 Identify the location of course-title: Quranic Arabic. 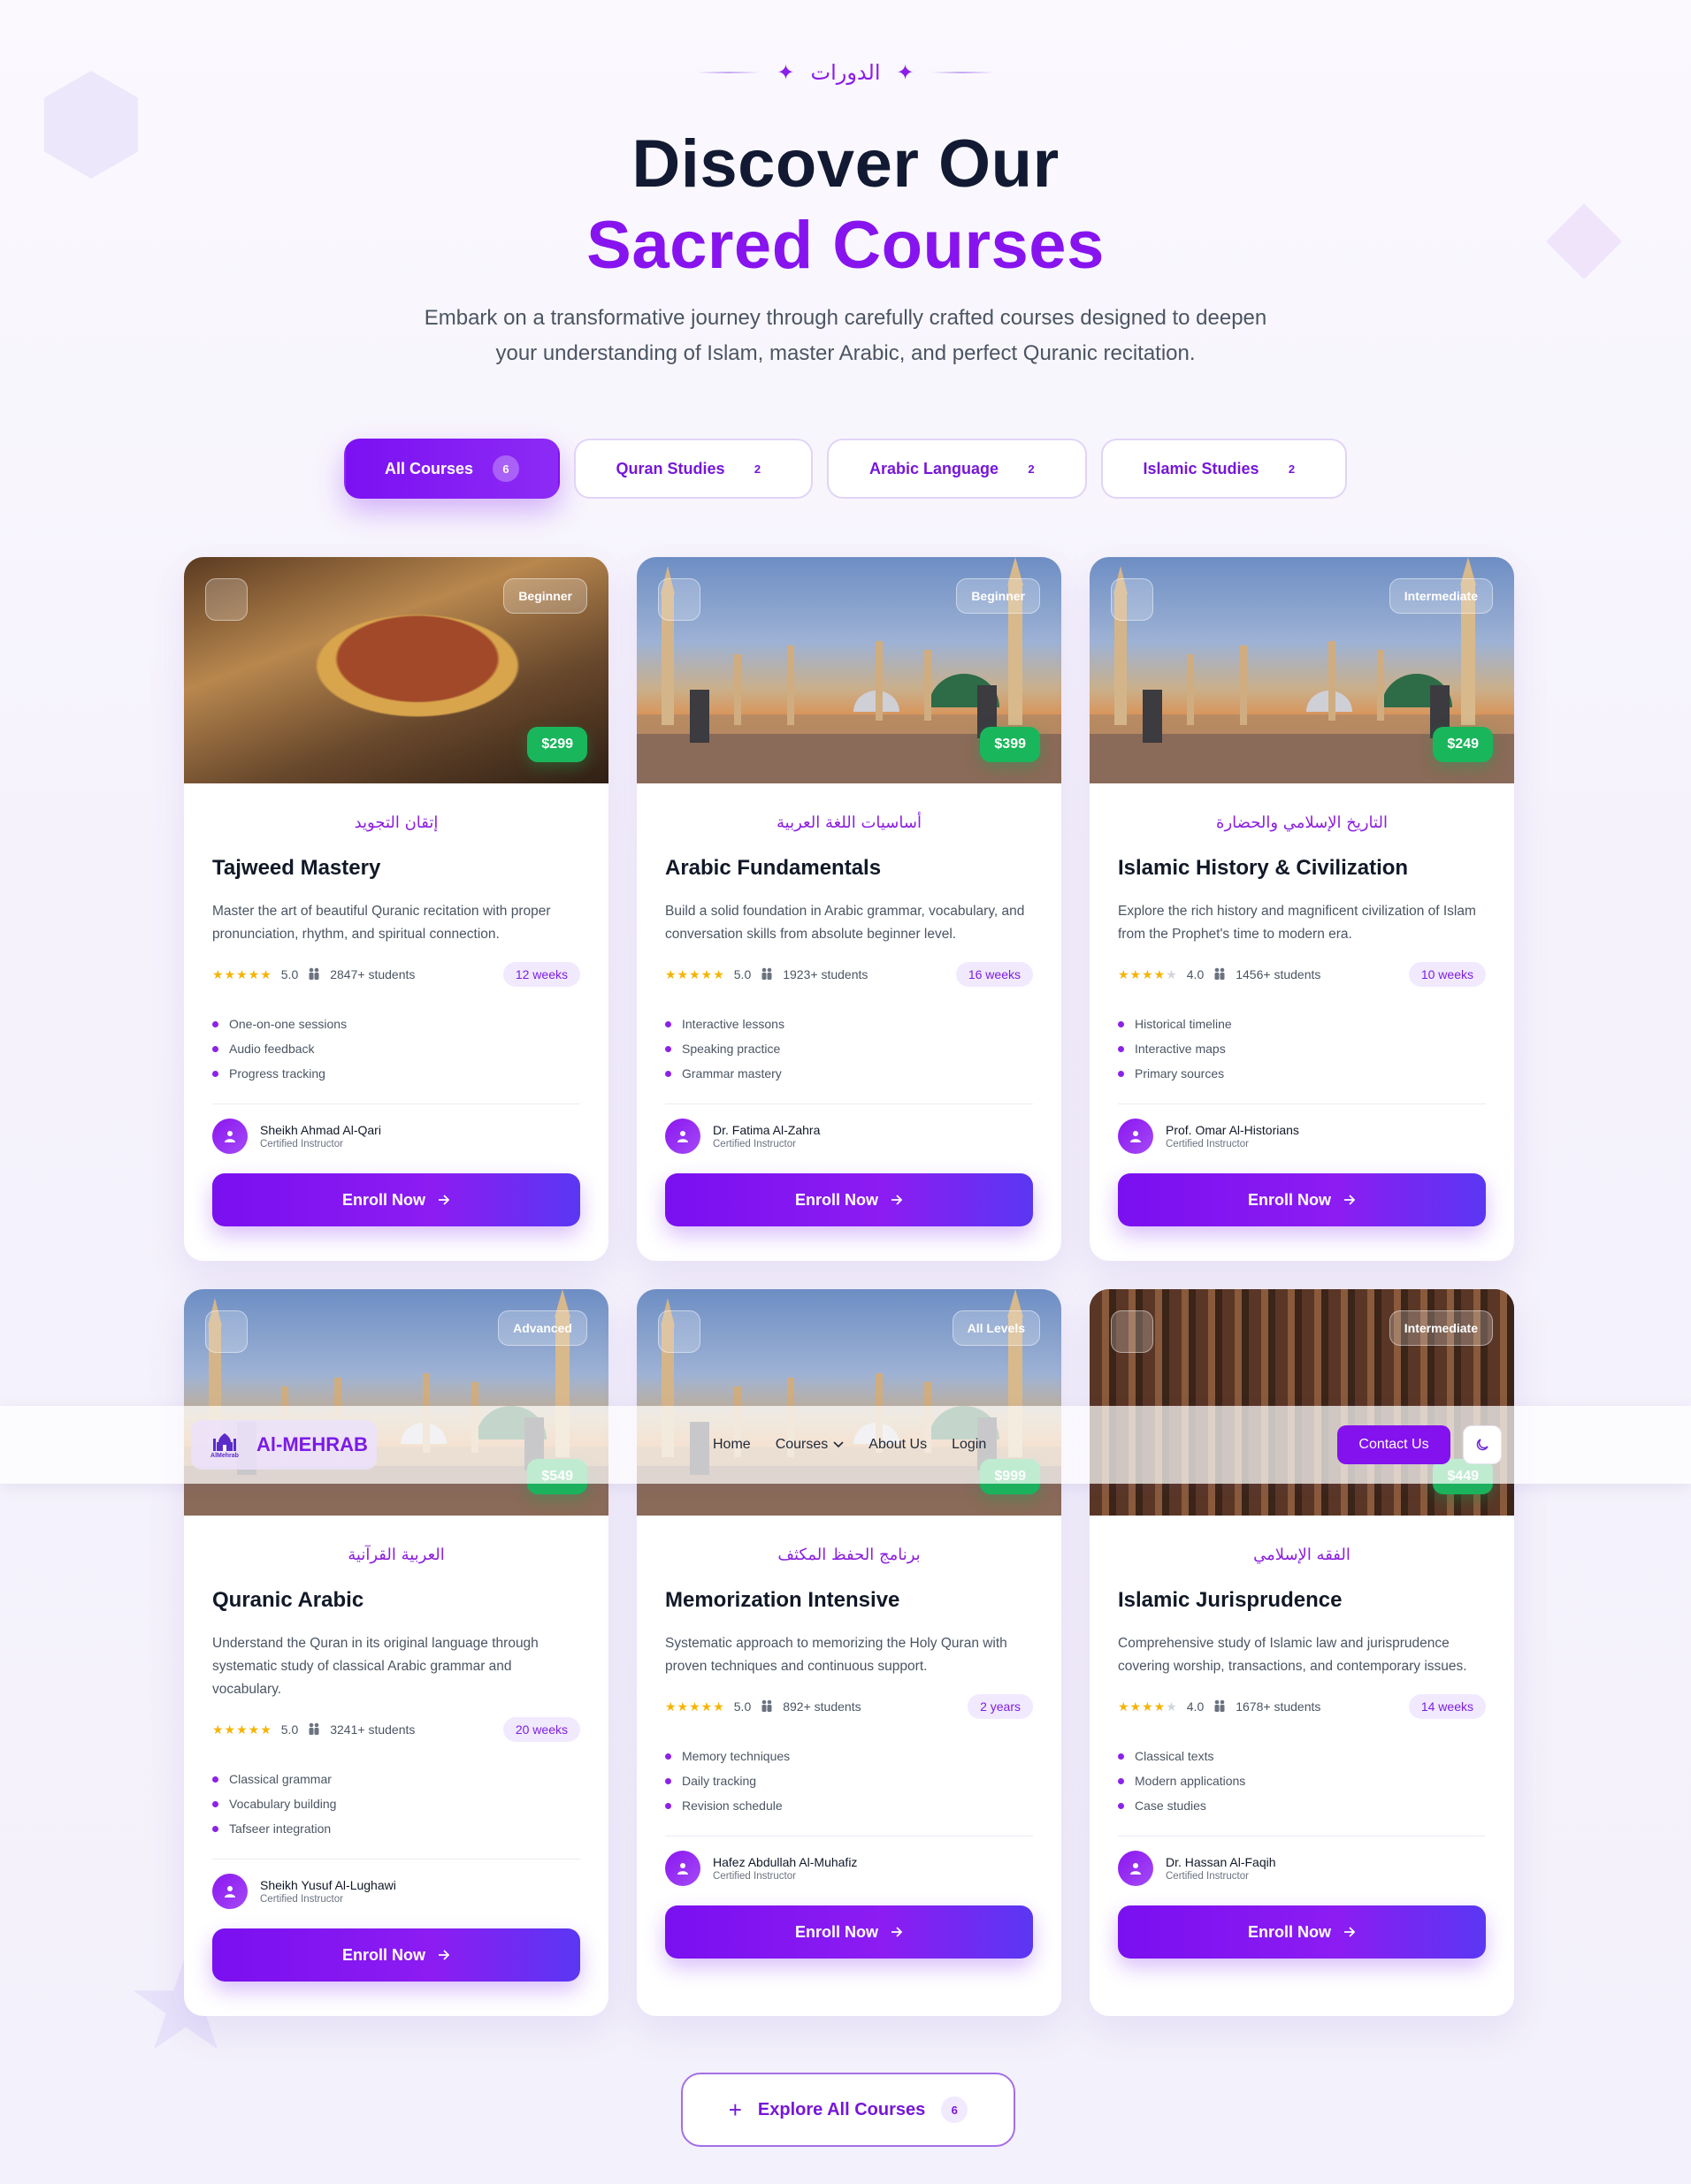
(396, 1600).